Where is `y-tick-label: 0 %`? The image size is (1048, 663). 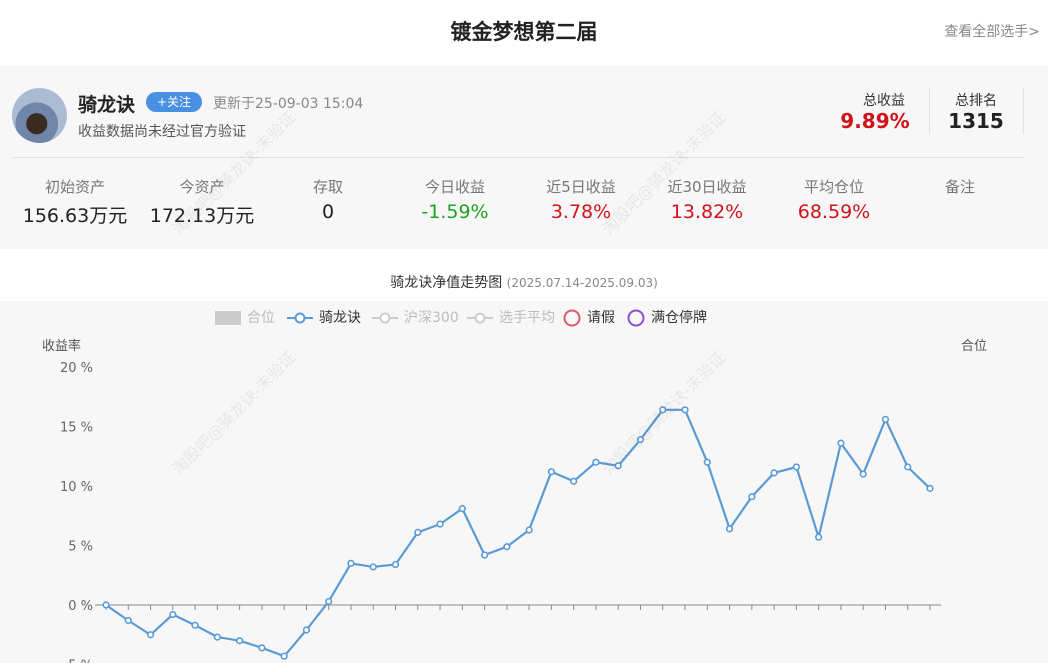
y-tick-label: 0 % is located at coordinates (80, 606).